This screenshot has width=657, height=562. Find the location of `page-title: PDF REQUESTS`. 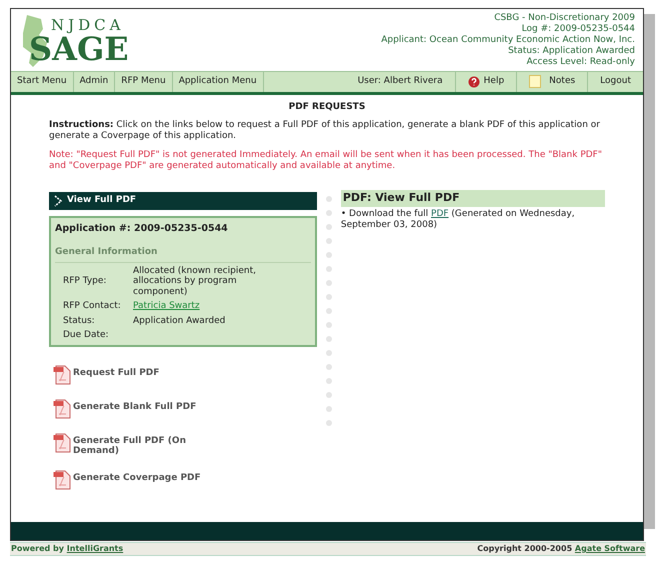

page-title: PDF REQUESTS is located at coordinates (327, 107).